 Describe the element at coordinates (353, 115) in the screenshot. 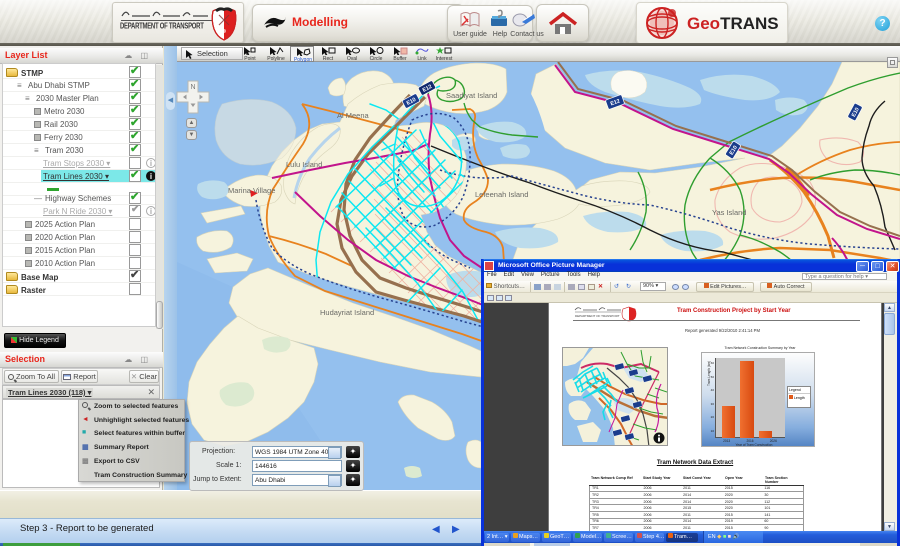

I see `svg-text: Al Meena` at that location.